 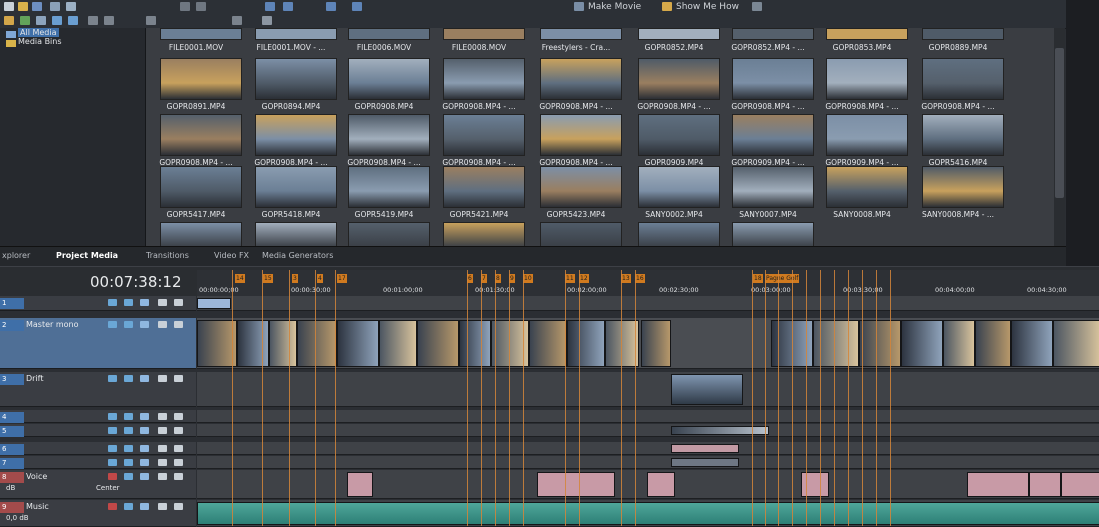 What do you see at coordinates (16, 255) in the screenshot?
I see `tab-explorer: xplorer` at bounding box center [16, 255].